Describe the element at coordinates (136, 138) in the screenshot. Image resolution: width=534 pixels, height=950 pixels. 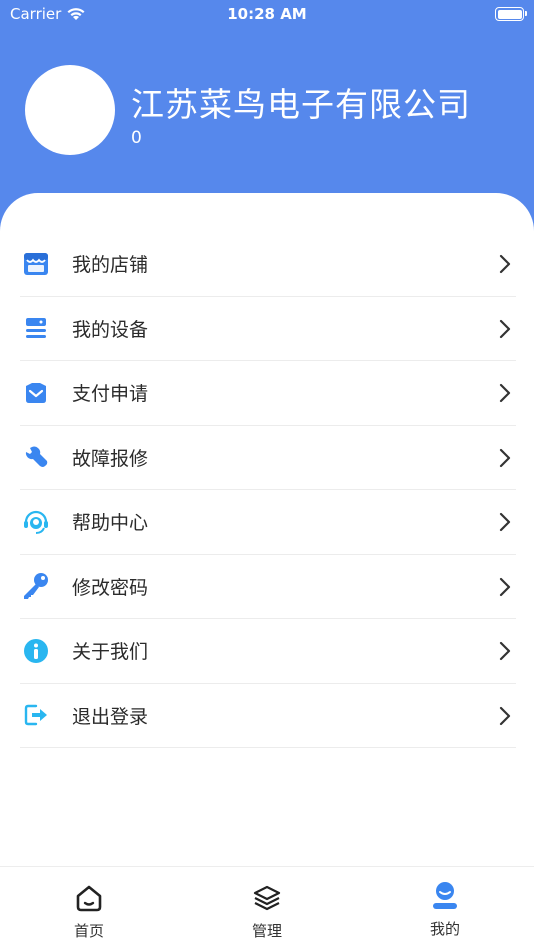
I see `company-subtitle: 0` at that location.